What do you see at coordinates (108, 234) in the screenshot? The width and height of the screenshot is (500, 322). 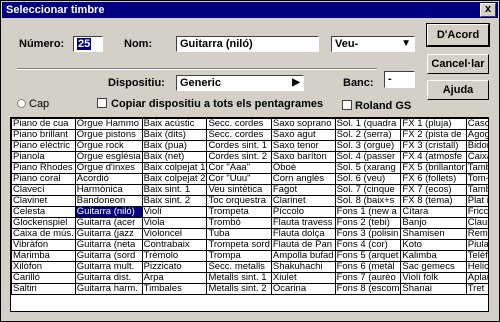 I see `instrument-cell: Guitarra (jazz` at bounding box center [108, 234].